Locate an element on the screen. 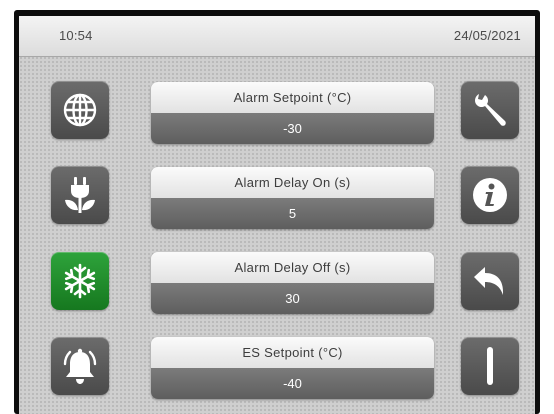  wrench-icon is located at coordinates (490, 110).